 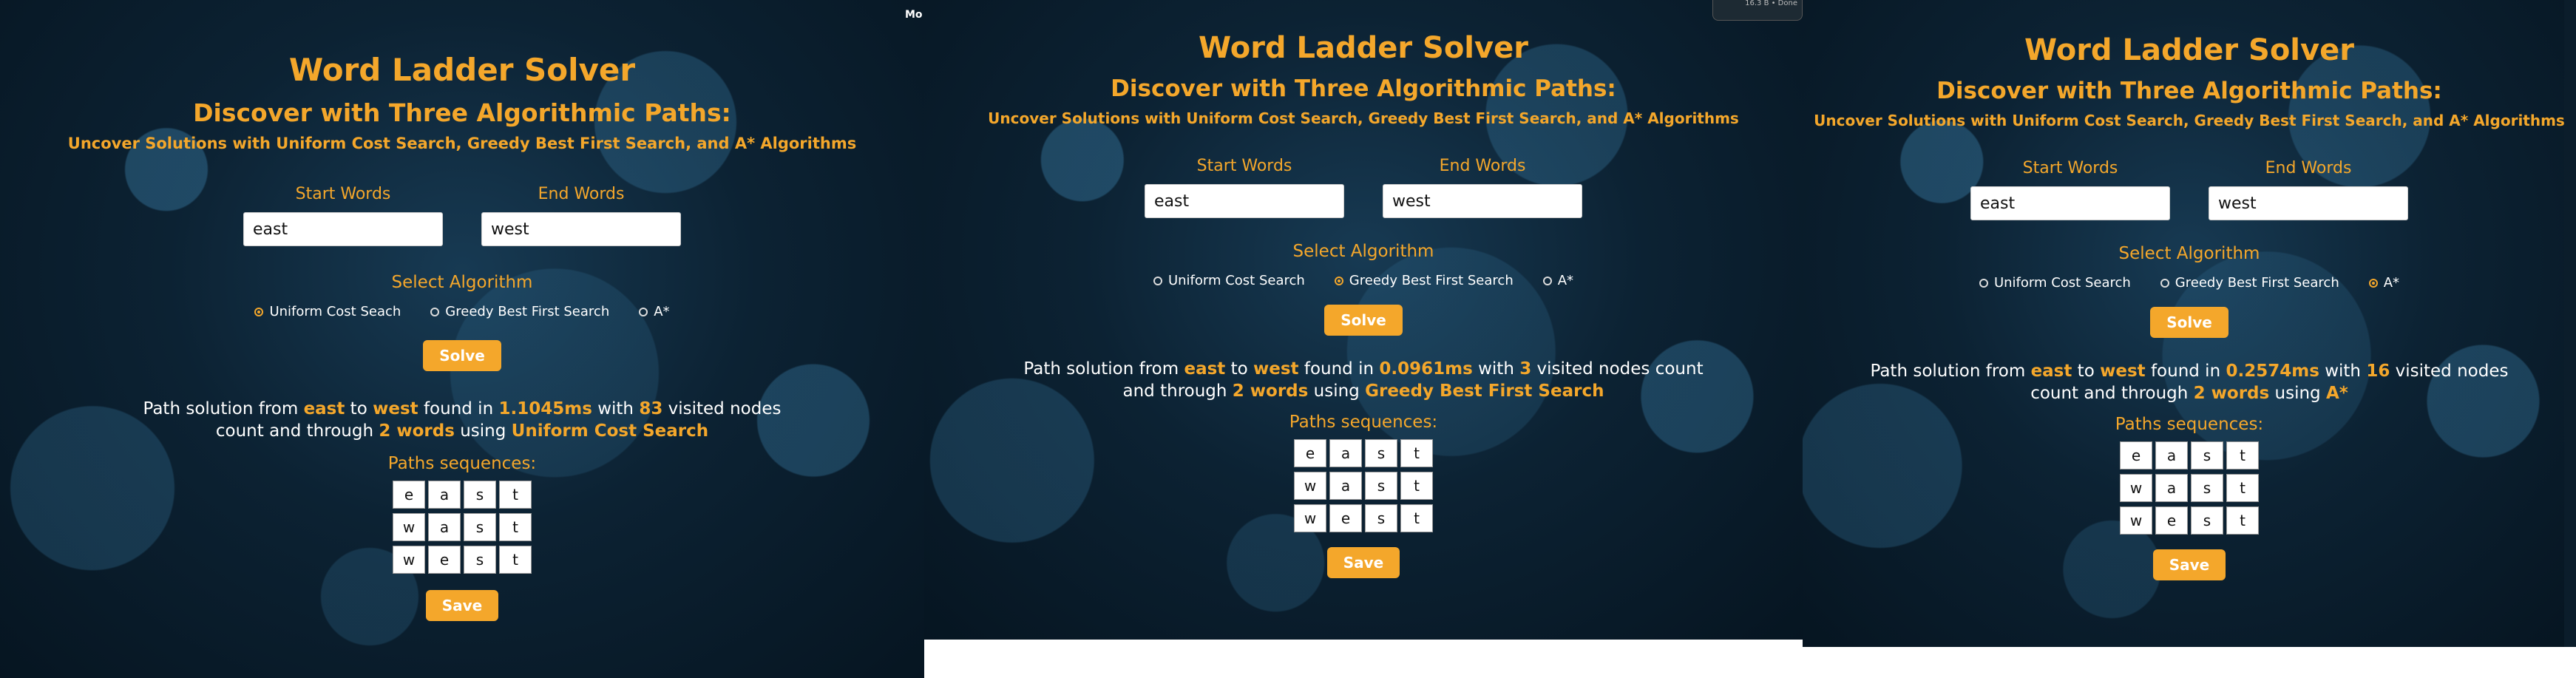 What do you see at coordinates (1484, 391) in the screenshot?
I see `result-algorithm: Greedy Best First Search` at bounding box center [1484, 391].